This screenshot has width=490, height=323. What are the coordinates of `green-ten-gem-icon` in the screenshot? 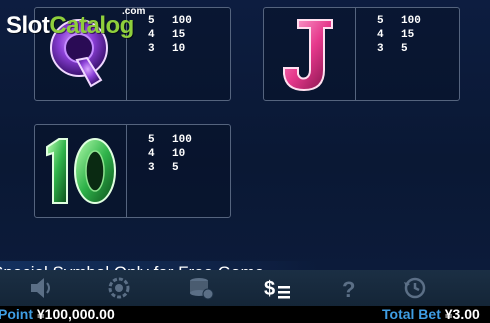 It's located at (81, 171).